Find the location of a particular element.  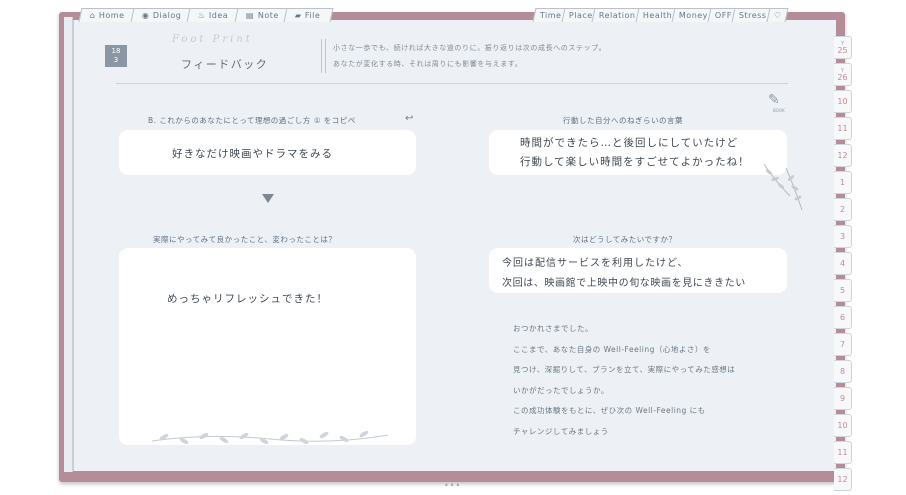

month-tab: 2 is located at coordinates (843, 209).